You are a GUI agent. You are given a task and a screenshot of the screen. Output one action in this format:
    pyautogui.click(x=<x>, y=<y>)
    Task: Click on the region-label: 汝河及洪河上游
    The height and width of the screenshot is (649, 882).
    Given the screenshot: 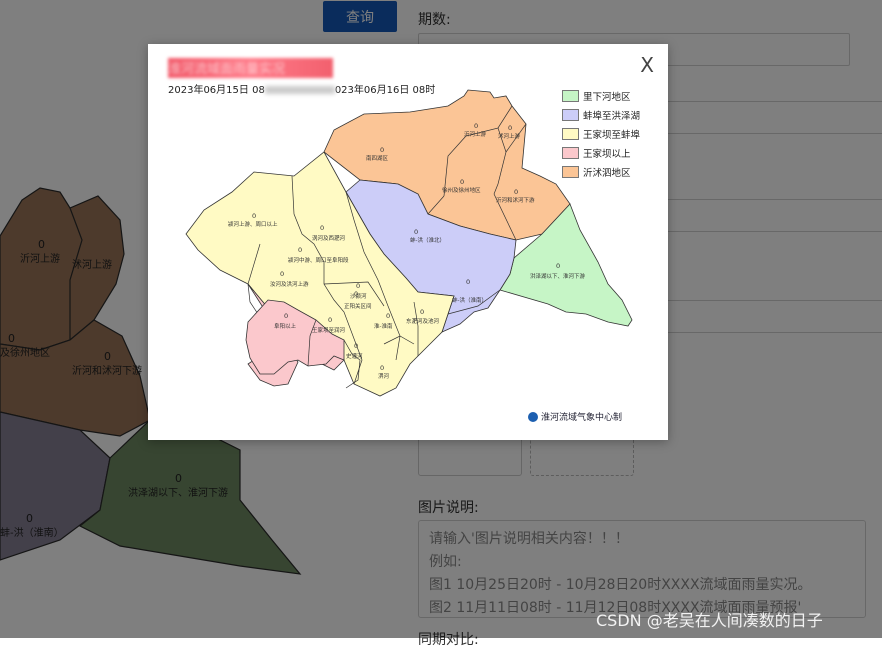 What is the action you would take?
    pyautogui.click(x=289, y=284)
    